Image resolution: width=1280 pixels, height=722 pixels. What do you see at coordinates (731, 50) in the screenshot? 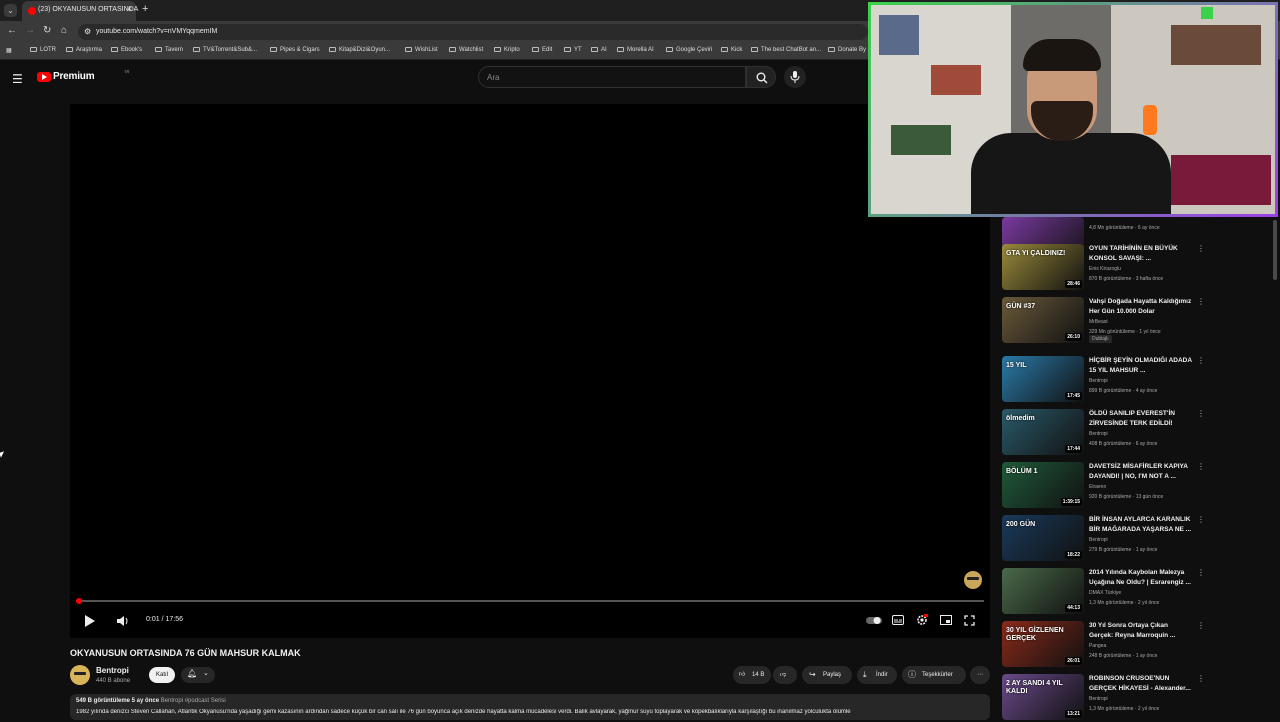
I see `bookmark: Kick` at bounding box center [731, 50].